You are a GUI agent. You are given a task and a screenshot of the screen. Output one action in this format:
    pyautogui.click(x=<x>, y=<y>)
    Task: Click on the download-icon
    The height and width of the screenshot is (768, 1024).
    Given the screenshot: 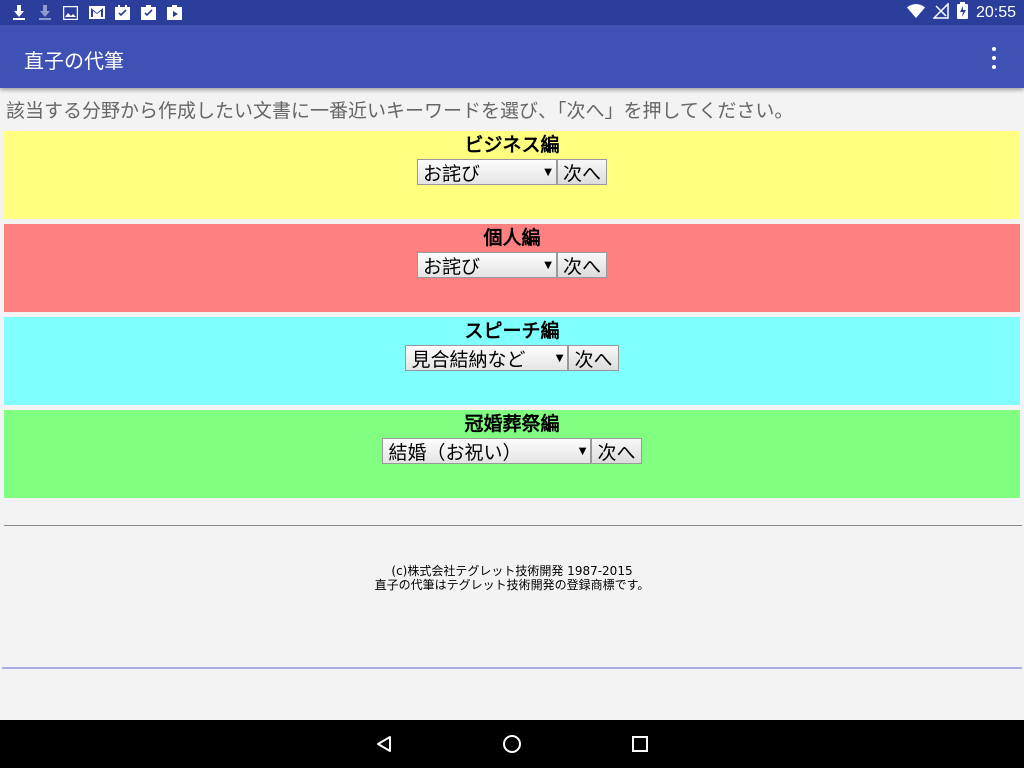 What is the action you would take?
    pyautogui.click(x=18, y=12)
    